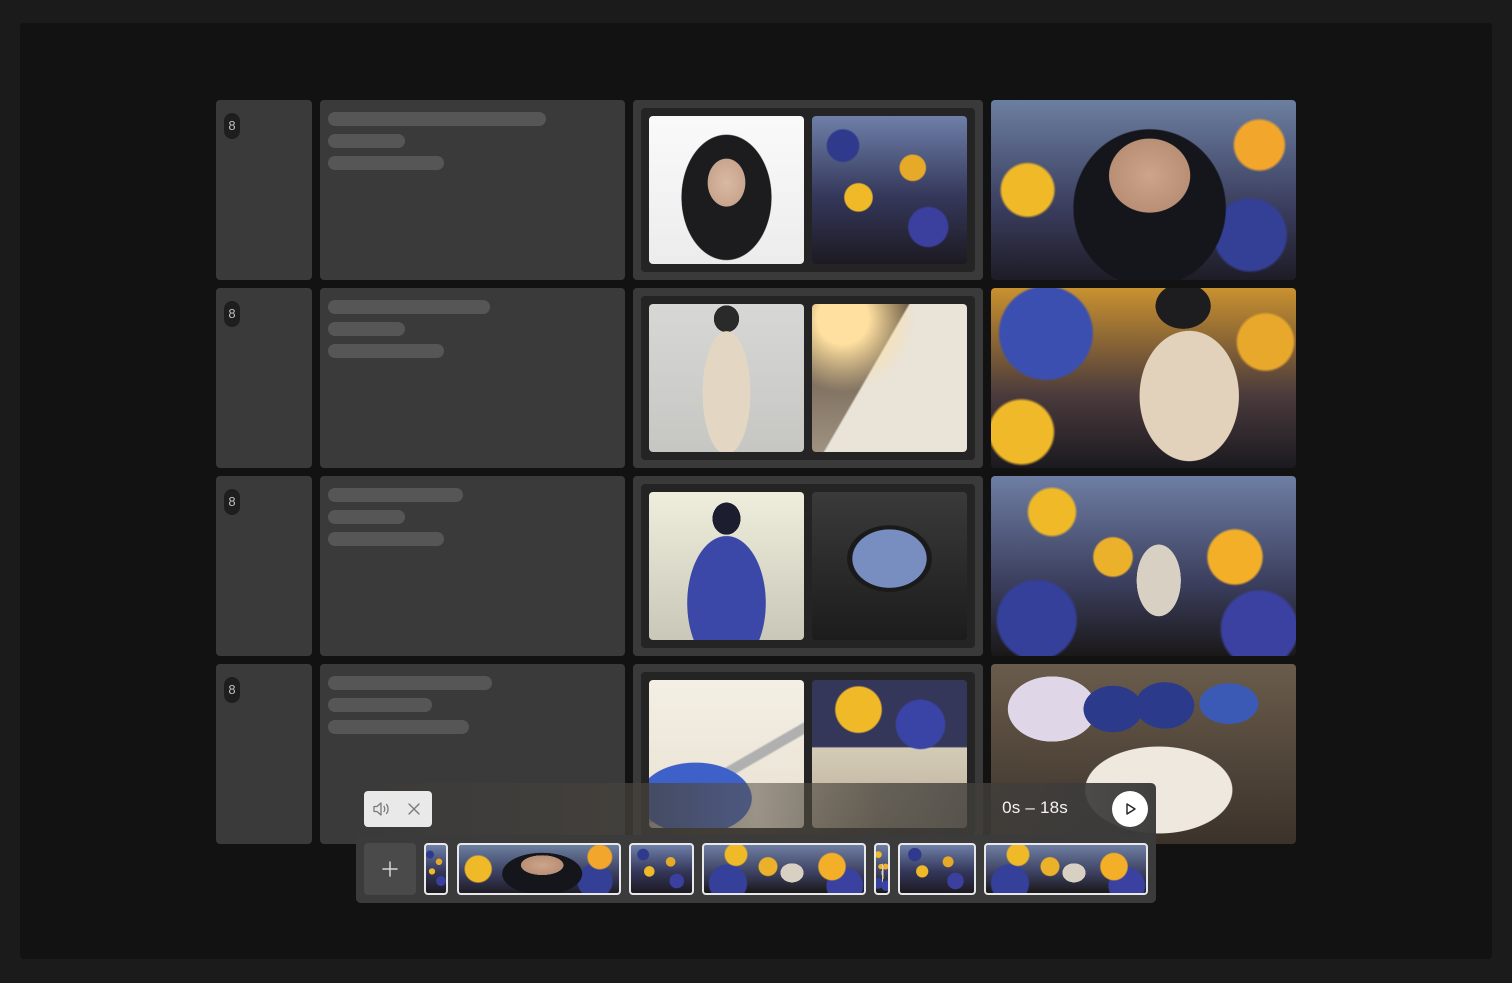 This screenshot has width=1512, height=983. I want to click on play-button, so click(1130, 809).